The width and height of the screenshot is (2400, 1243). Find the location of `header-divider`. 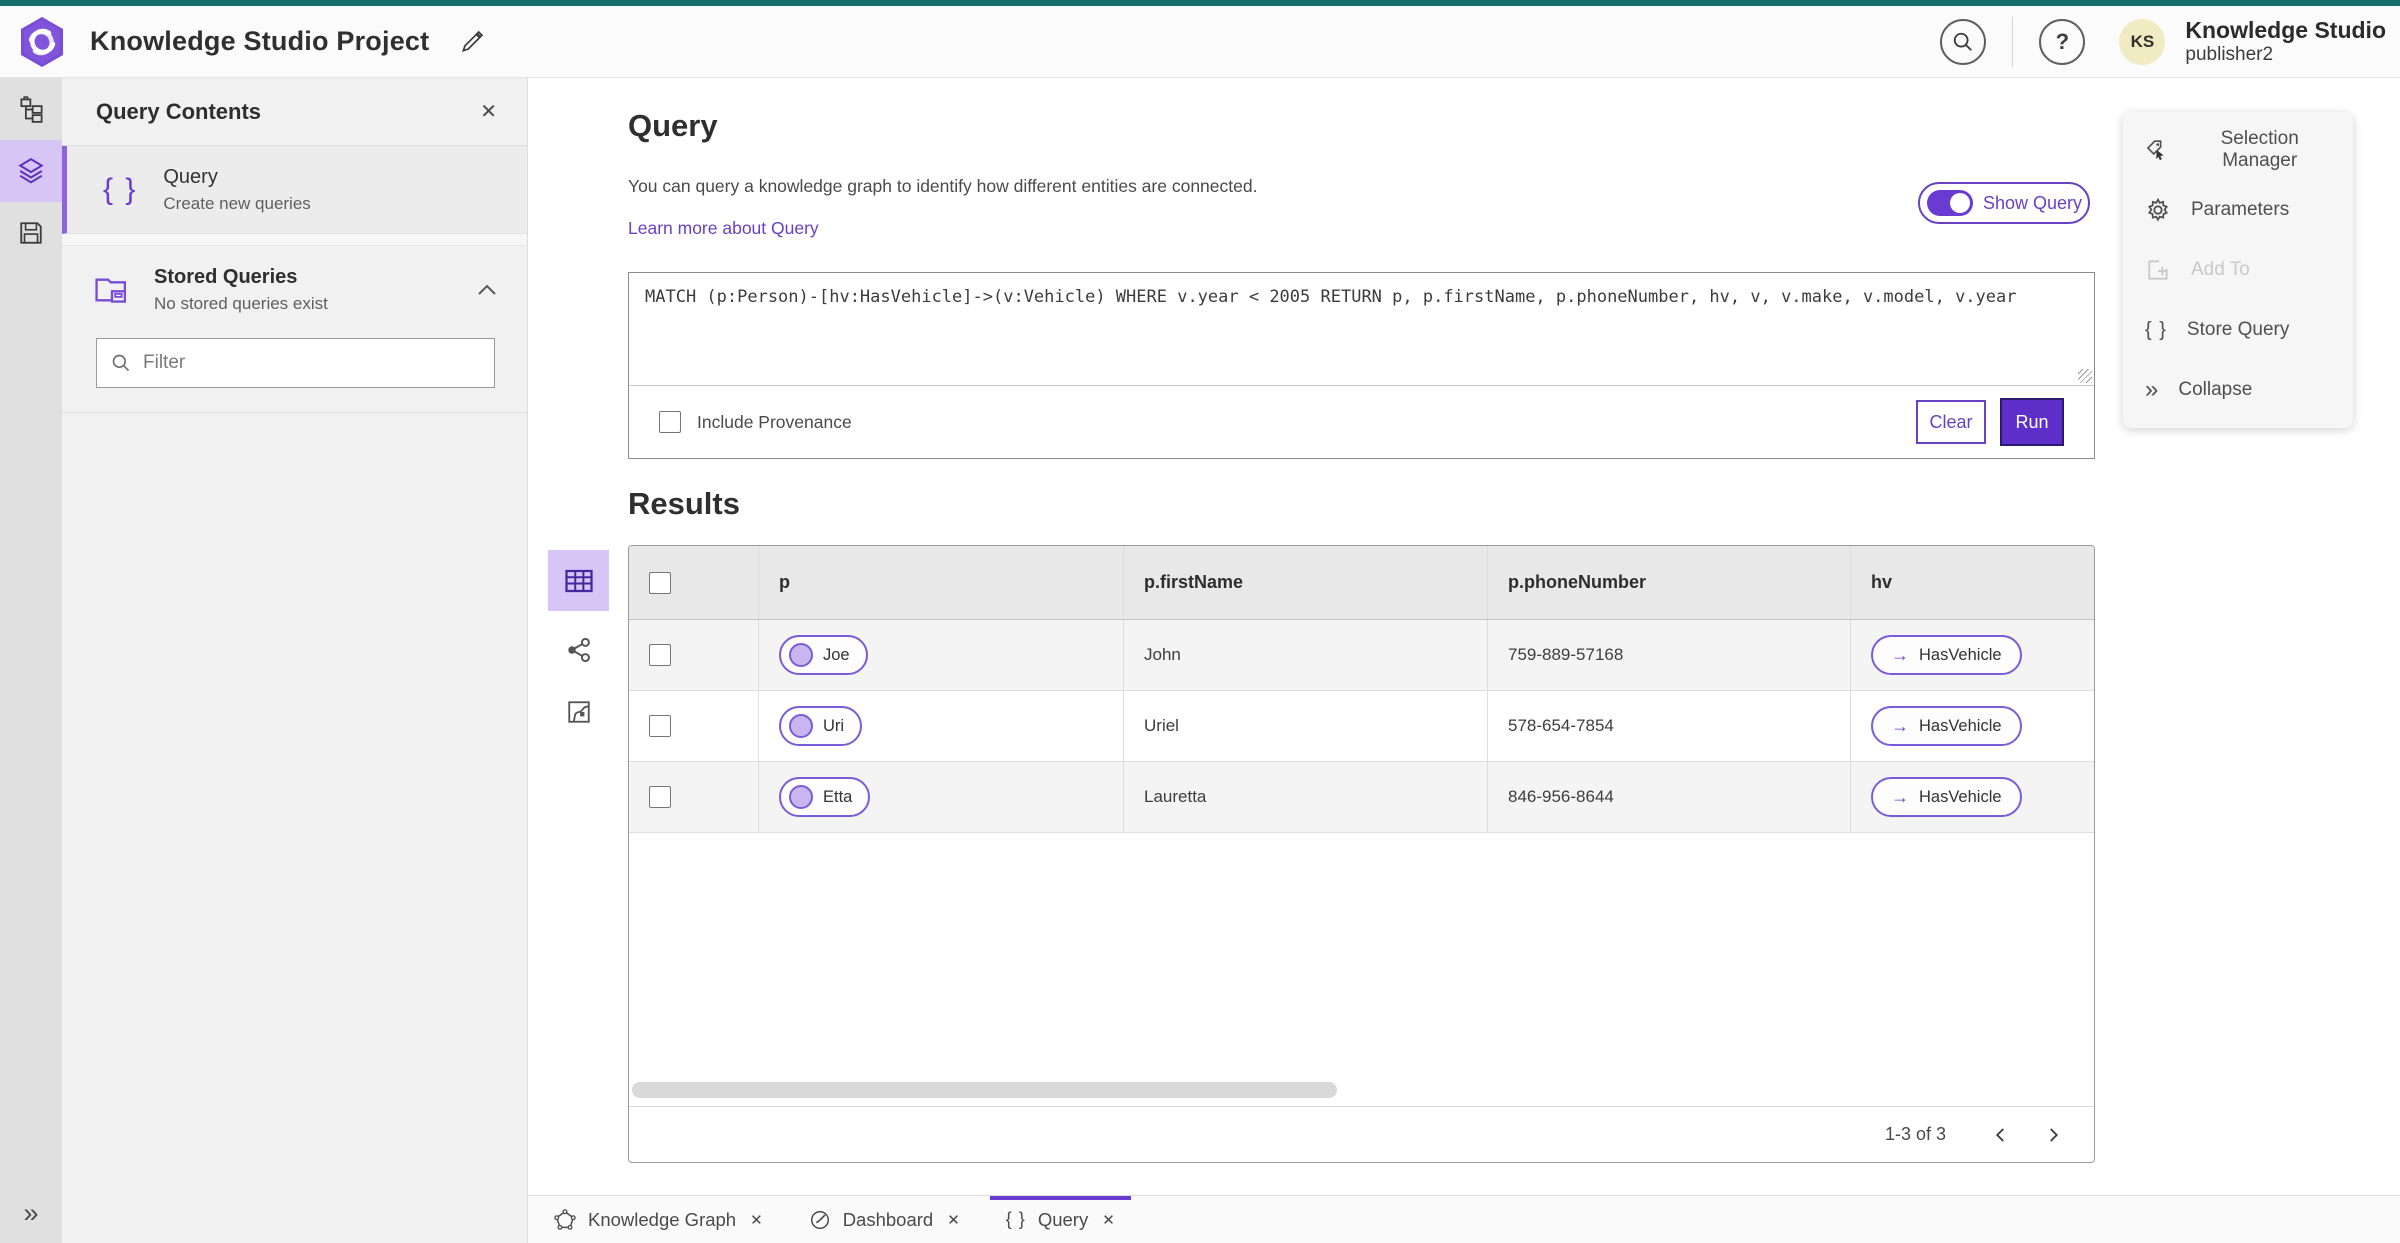

header-divider is located at coordinates (2013, 41).